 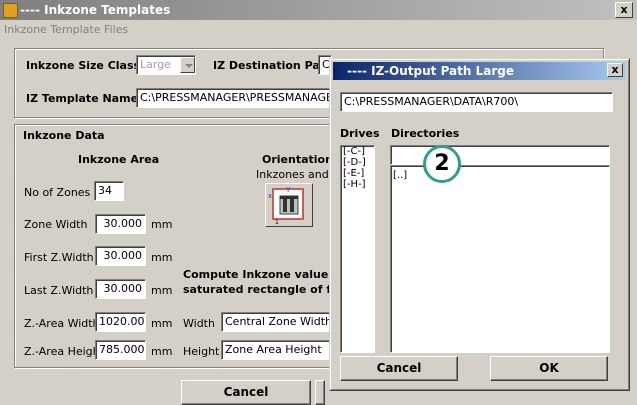 I want to click on template-name-label: IZ Template Name, so click(x=82, y=98).